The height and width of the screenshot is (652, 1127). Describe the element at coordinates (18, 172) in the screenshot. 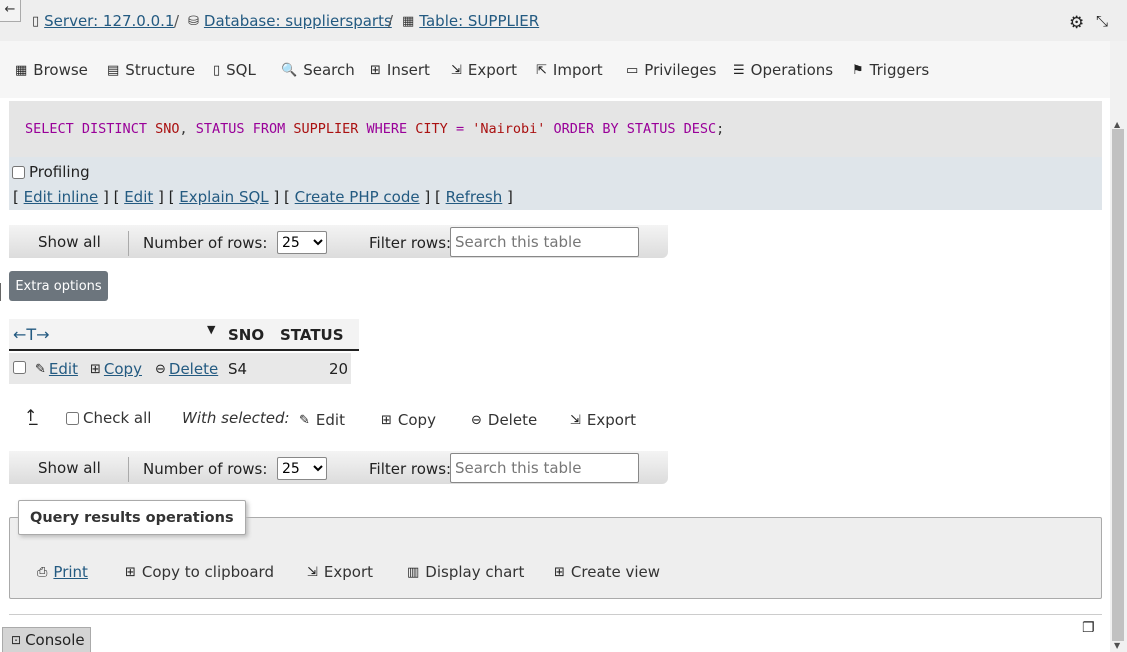

I see `profiling-checkbox` at that location.